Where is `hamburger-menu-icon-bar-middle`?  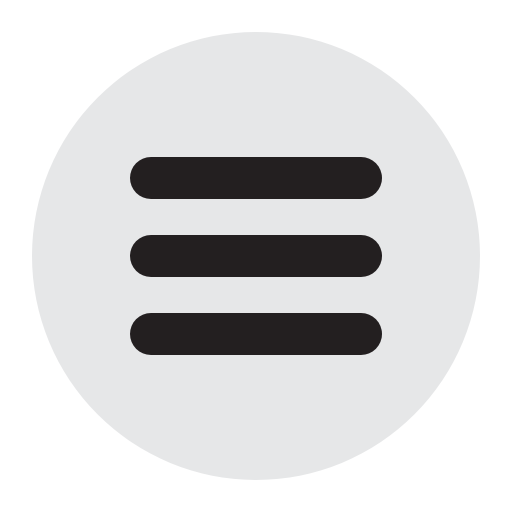
hamburger-menu-icon-bar-middle is located at coordinates (256, 256).